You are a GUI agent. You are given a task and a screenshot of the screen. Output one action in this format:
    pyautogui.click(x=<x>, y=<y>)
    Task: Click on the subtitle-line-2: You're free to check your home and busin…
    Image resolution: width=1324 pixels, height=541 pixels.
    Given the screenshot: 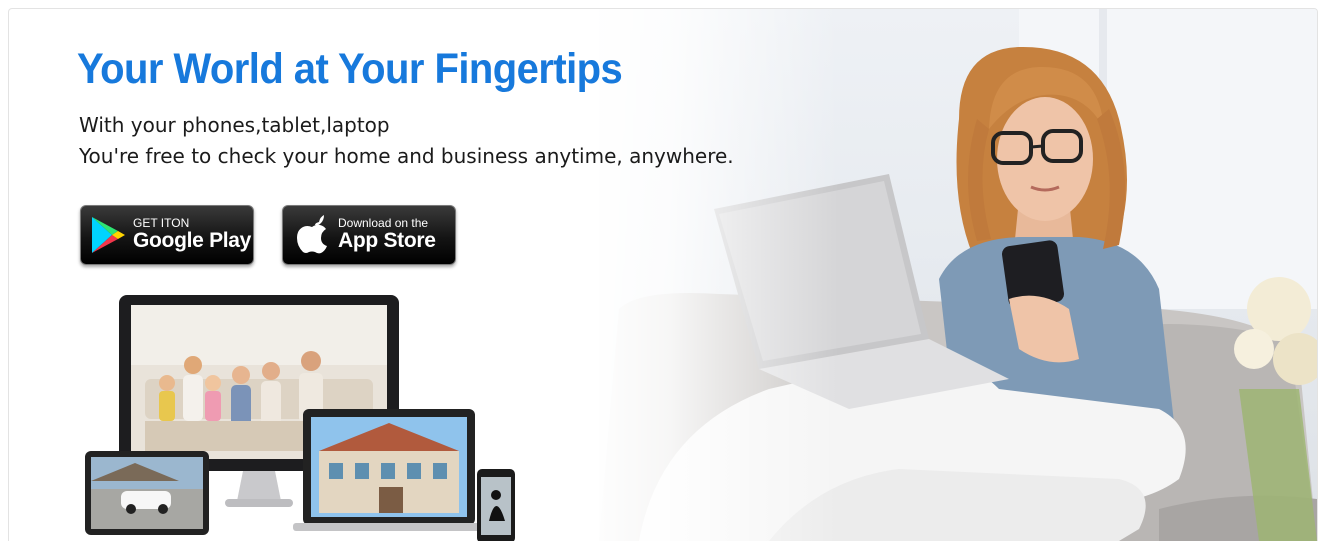 What is the action you would take?
    pyautogui.click(x=406, y=156)
    